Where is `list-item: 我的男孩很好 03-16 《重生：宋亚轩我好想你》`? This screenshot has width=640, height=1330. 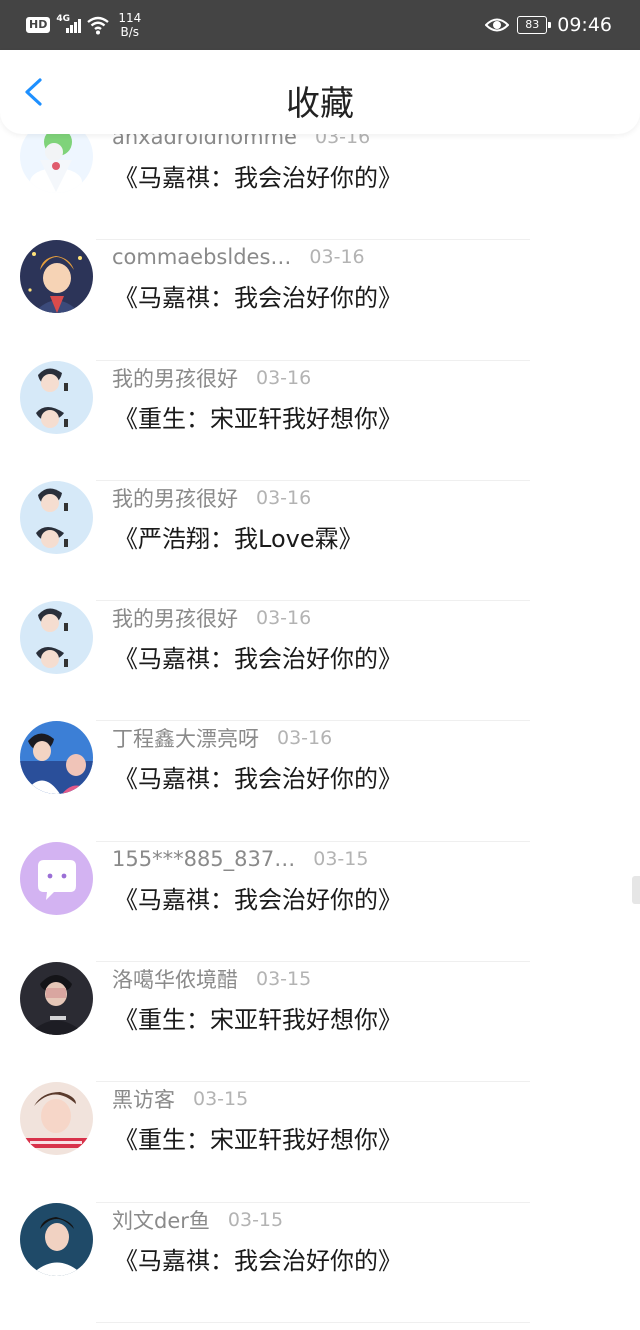
list-item: 我的男孩很好 03-16 《重生：宋亚轩我好想你》 is located at coordinates (320, 420).